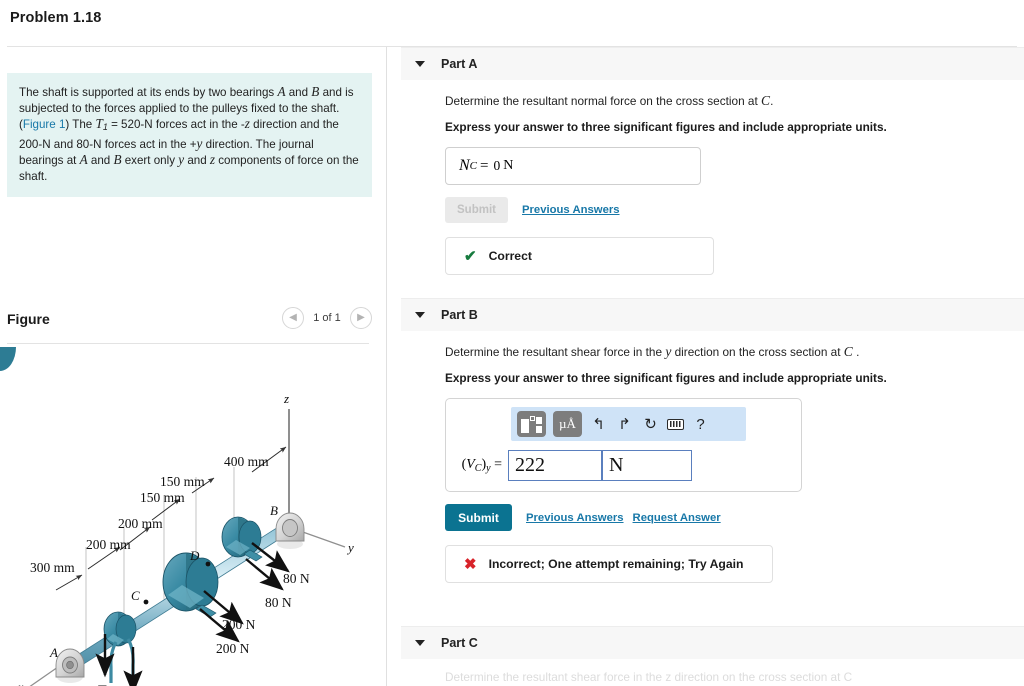  What do you see at coordinates (573, 166) in the screenshot?
I see `part-a-answer-field: N C = 0 N` at bounding box center [573, 166].